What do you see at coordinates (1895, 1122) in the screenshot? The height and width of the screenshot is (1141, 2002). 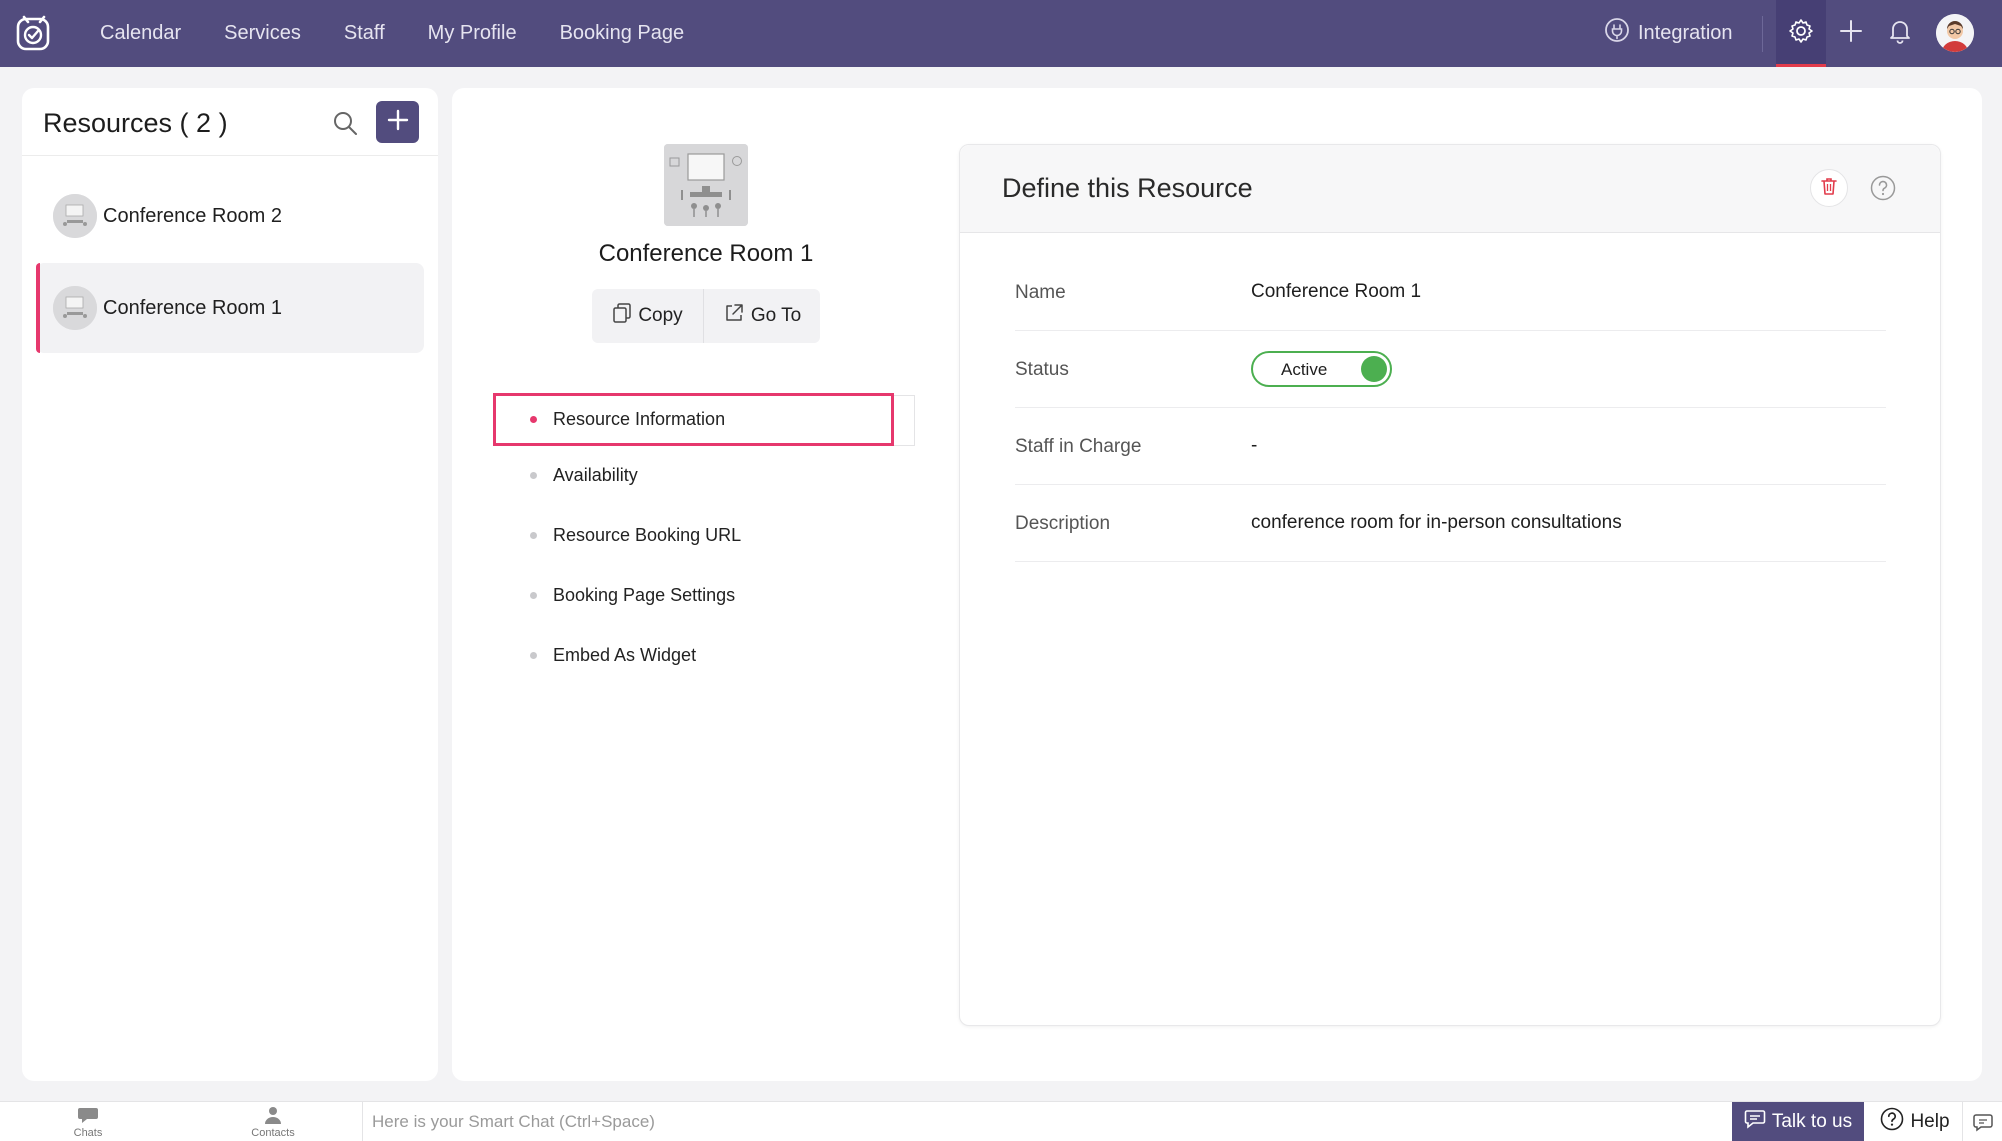 I see `question-circle-icon` at bounding box center [1895, 1122].